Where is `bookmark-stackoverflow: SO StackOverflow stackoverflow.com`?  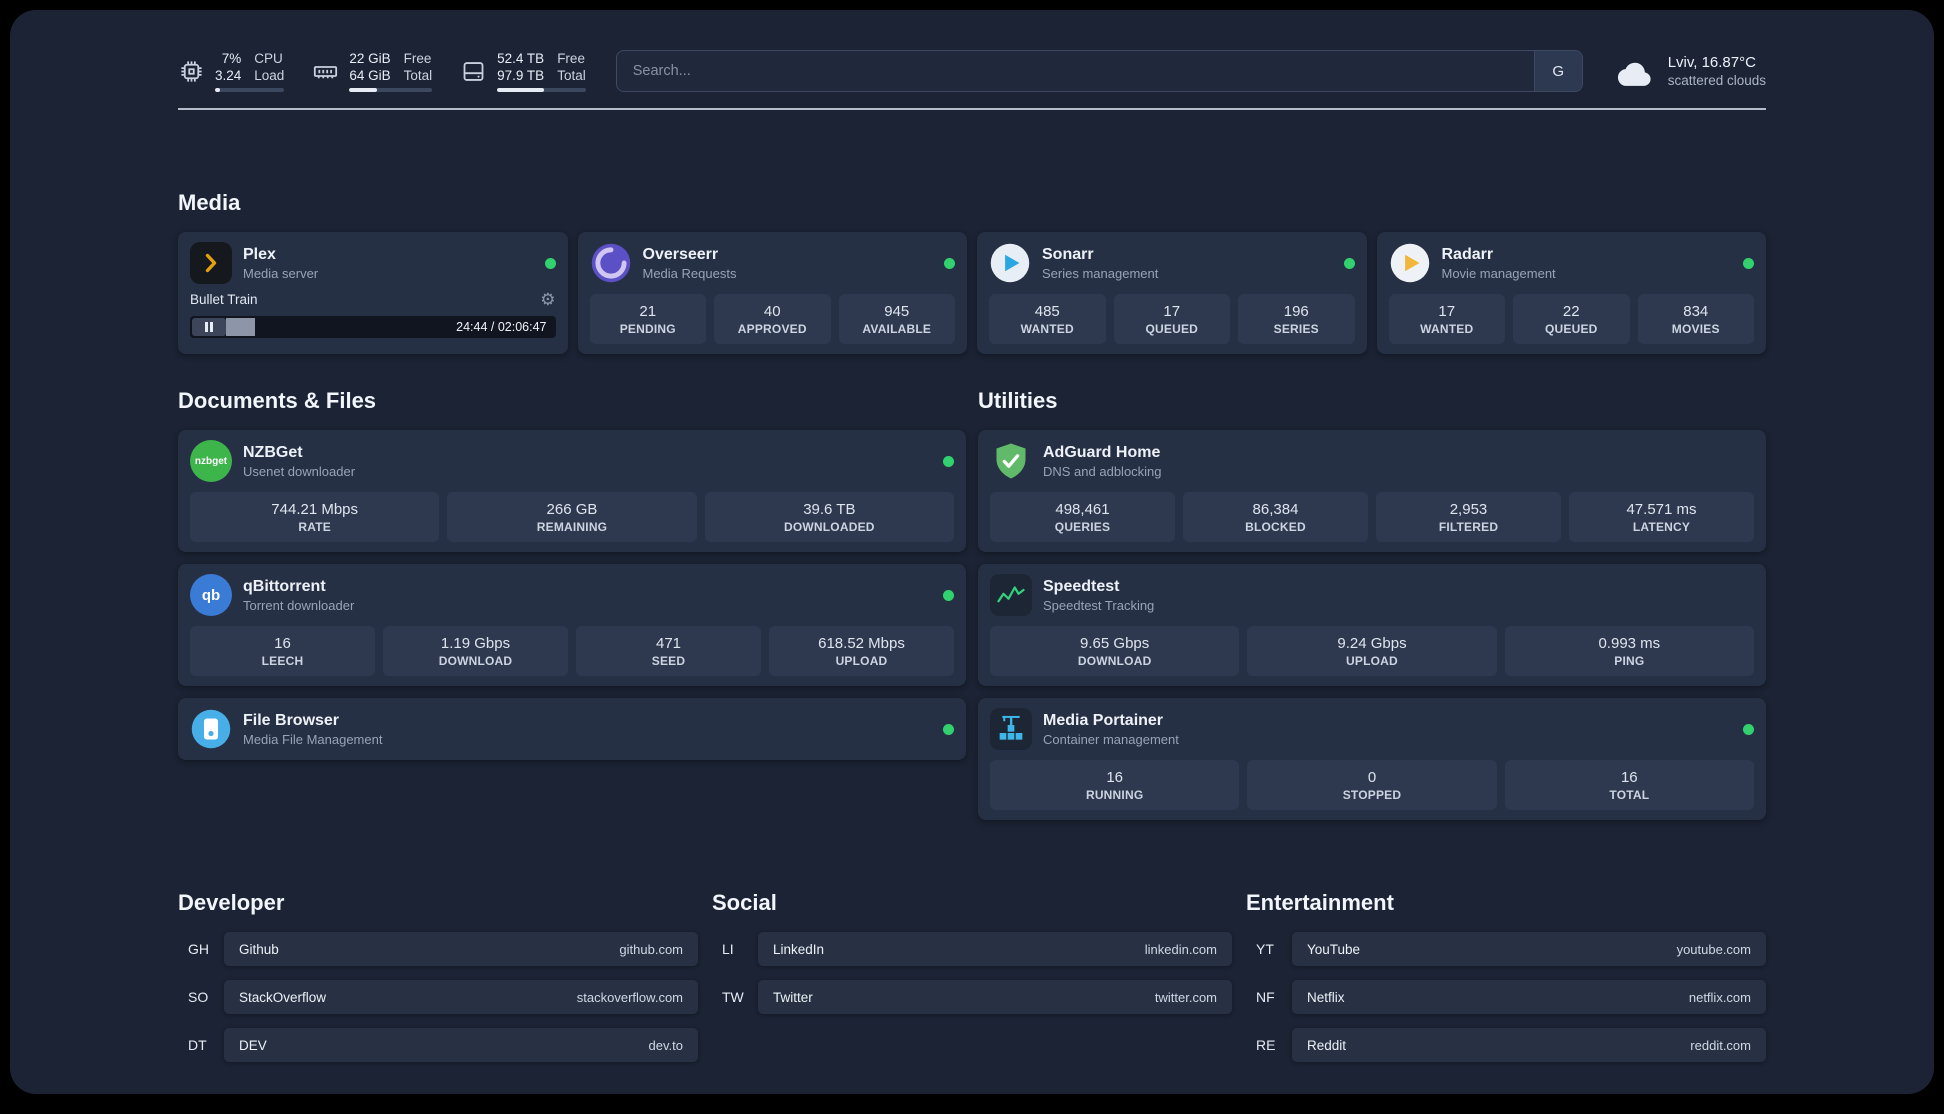 bookmark-stackoverflow: SO StackOverflow stackoverflow.com is located at coordinates (438, 997).